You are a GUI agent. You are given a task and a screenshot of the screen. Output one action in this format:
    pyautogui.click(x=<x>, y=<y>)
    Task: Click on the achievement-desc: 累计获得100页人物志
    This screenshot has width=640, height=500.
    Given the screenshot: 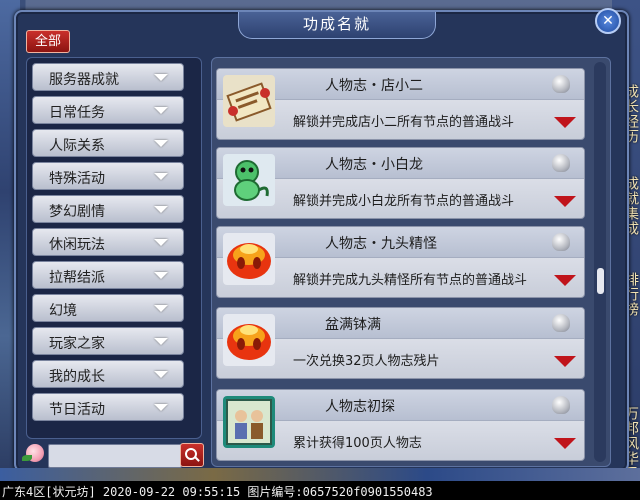 What is the action you would take?
    pyautogui.click(x=357, y=443)
    